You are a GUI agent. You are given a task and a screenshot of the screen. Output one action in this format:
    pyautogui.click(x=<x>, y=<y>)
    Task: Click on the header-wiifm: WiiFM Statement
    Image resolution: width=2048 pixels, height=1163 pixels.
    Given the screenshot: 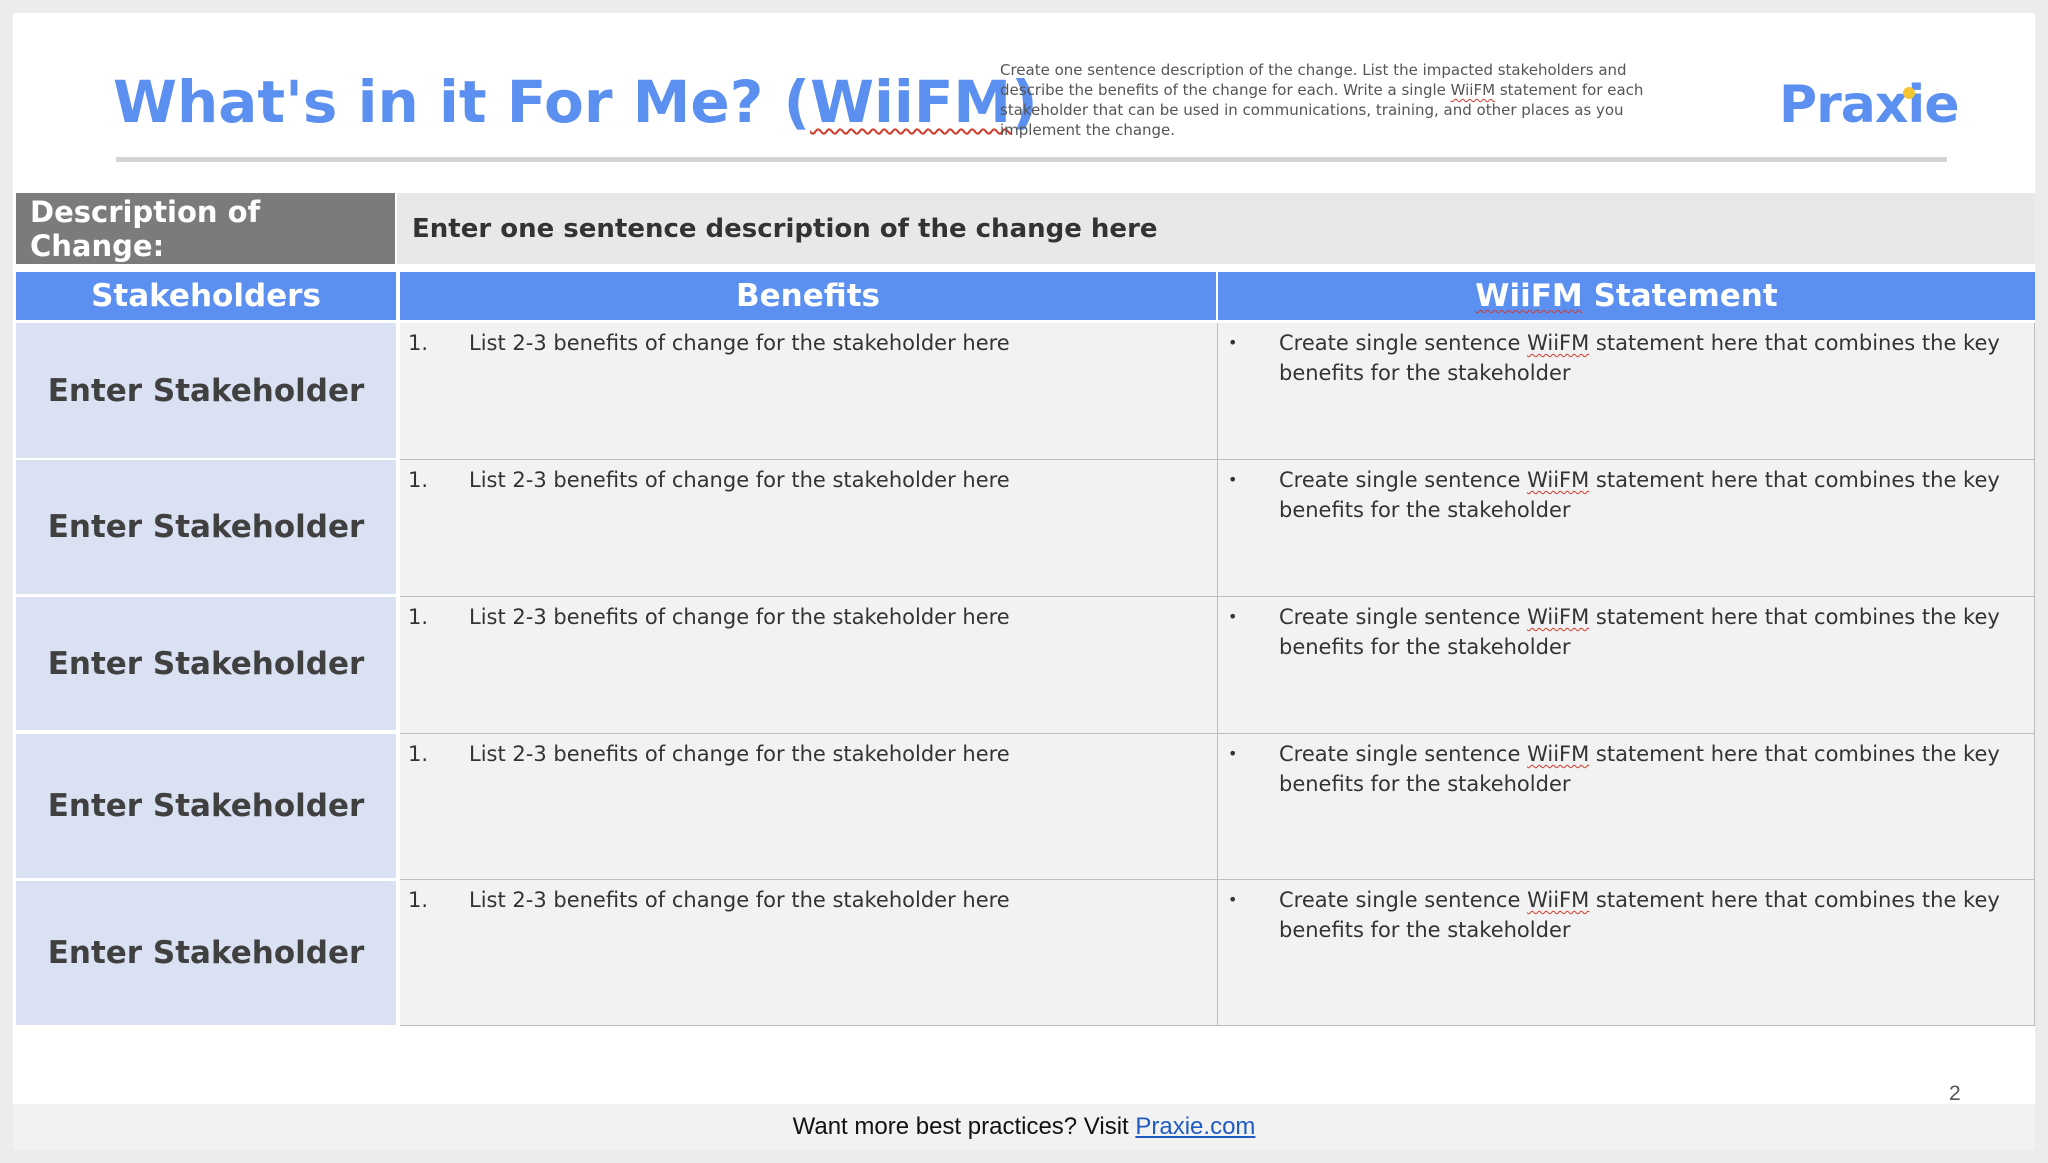 What is the action you would take?
    pyautogui.click(x=1626, y=296)
    